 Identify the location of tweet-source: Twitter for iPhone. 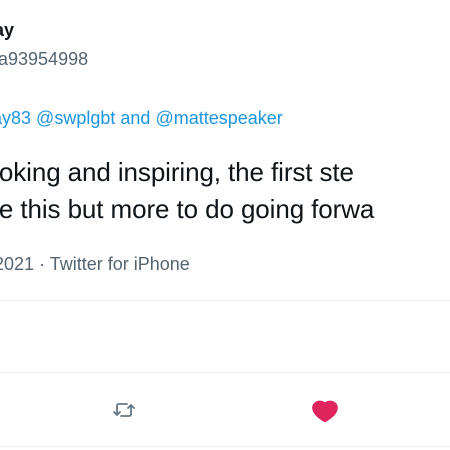
(120, 264).